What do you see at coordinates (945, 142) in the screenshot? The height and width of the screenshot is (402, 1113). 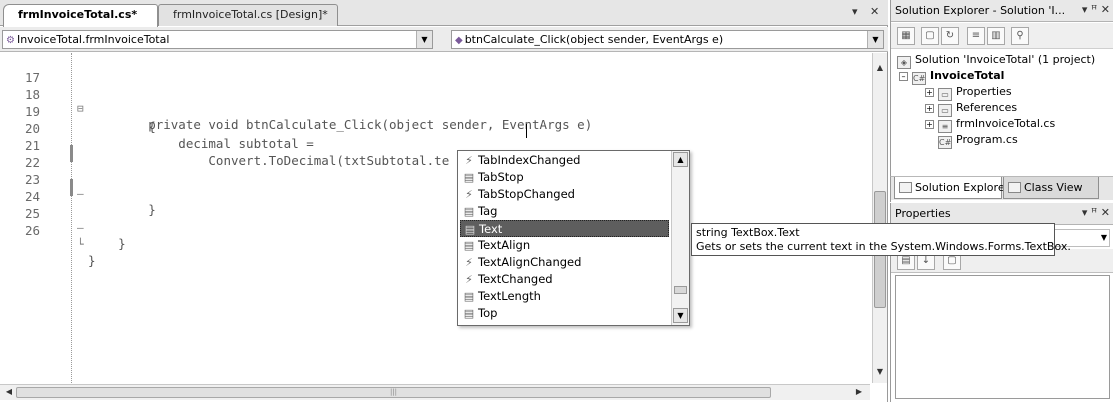 I see `csharp-file-icon: C#` at bounding box center [945, 142].